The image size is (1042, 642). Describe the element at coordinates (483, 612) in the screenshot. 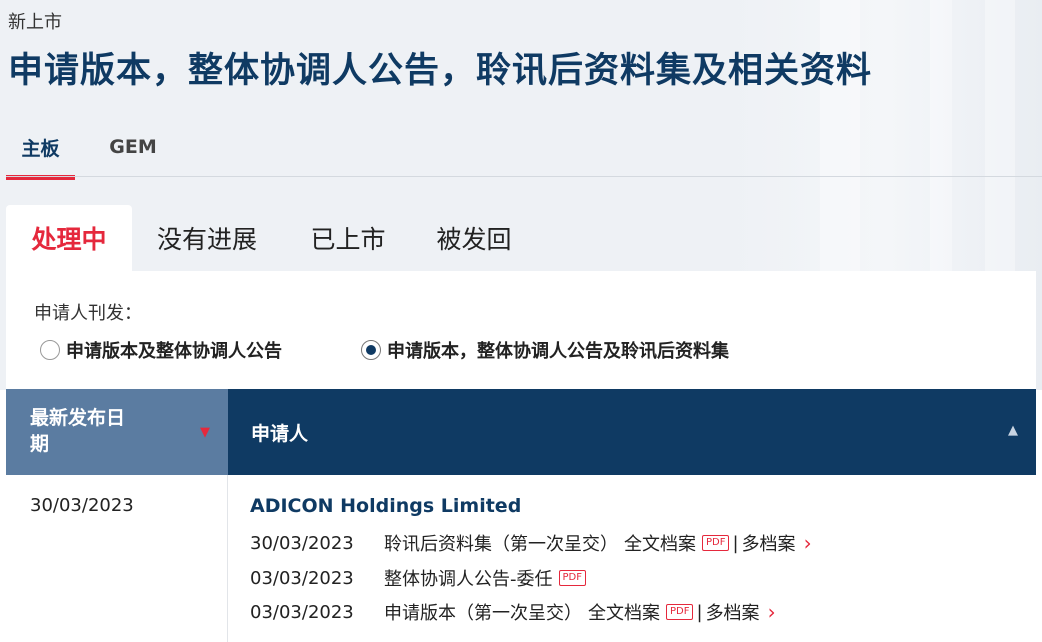

I see `document-title-link: 申请版本（第一次呈交）` at that location.